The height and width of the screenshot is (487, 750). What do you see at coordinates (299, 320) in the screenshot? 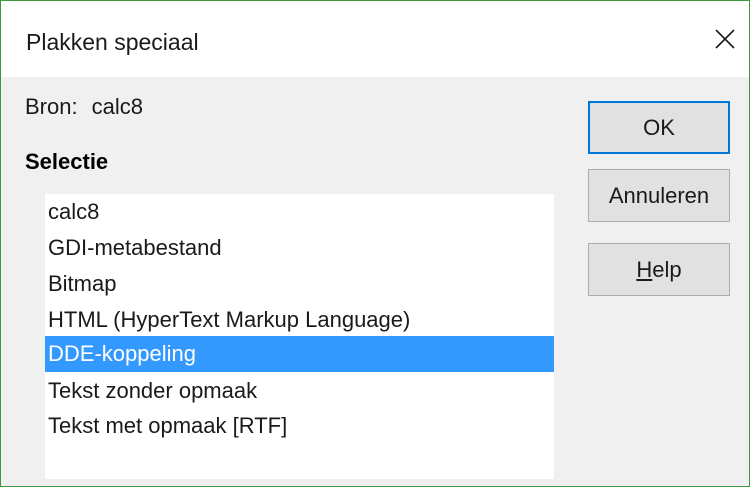
I see `list-item: HTML (HyperText Markup Language)` at bounding box center [299, 320].